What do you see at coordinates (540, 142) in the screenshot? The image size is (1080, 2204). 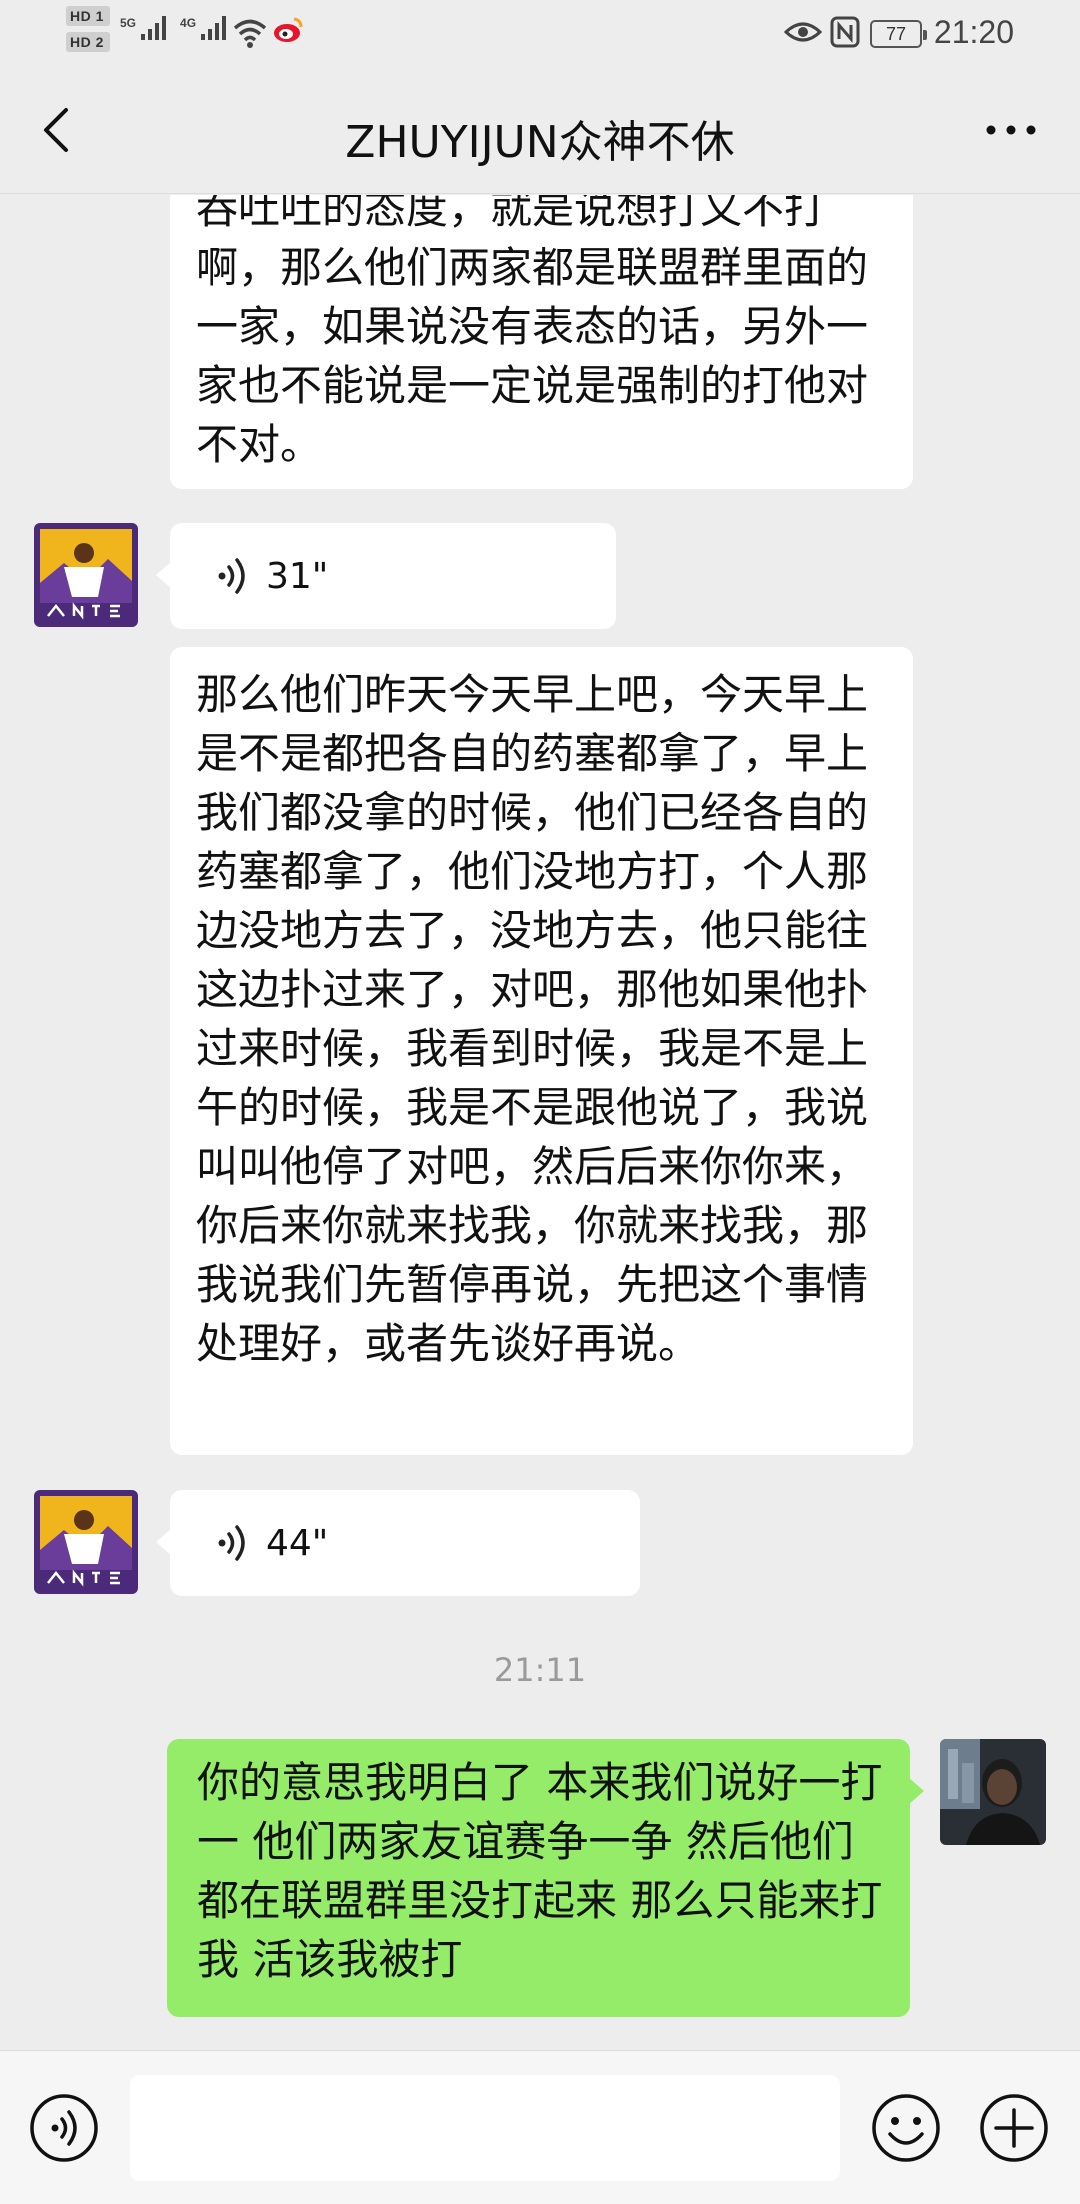 I see `chat-title: ZHUYIJUN众神不休` at bounding box center [540, 142].